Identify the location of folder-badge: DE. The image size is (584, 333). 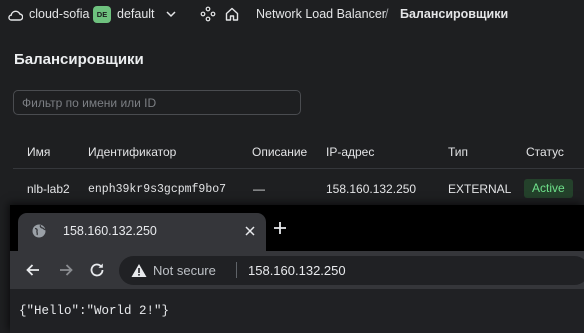
(102, 14).